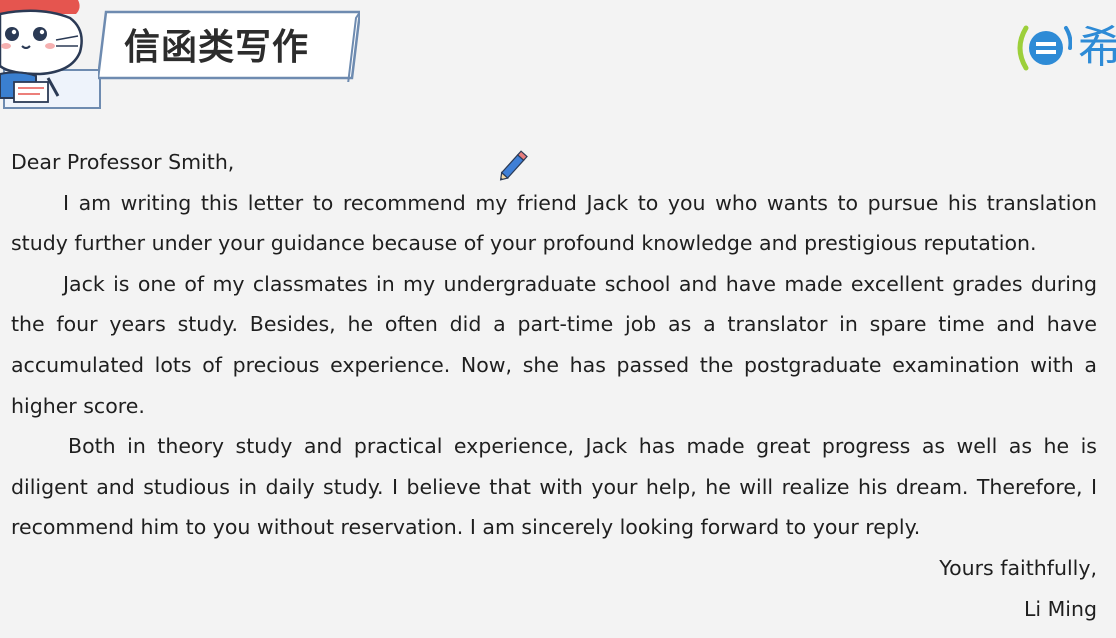 The height and width of the screenshot is (638, 1116). What do you see at coordinates (50, 54) in the screenshot?
I see `mascot-cat-icon` at bounding box center [50, 54].